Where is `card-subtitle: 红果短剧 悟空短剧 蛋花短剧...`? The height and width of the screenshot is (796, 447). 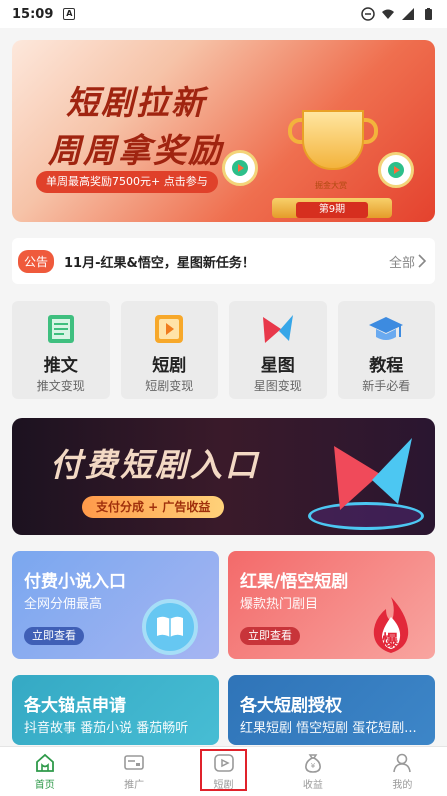
card-subtitle: 红果短剧 悟空短剧 蛋花短剧... is located at coordinates (328, 728).